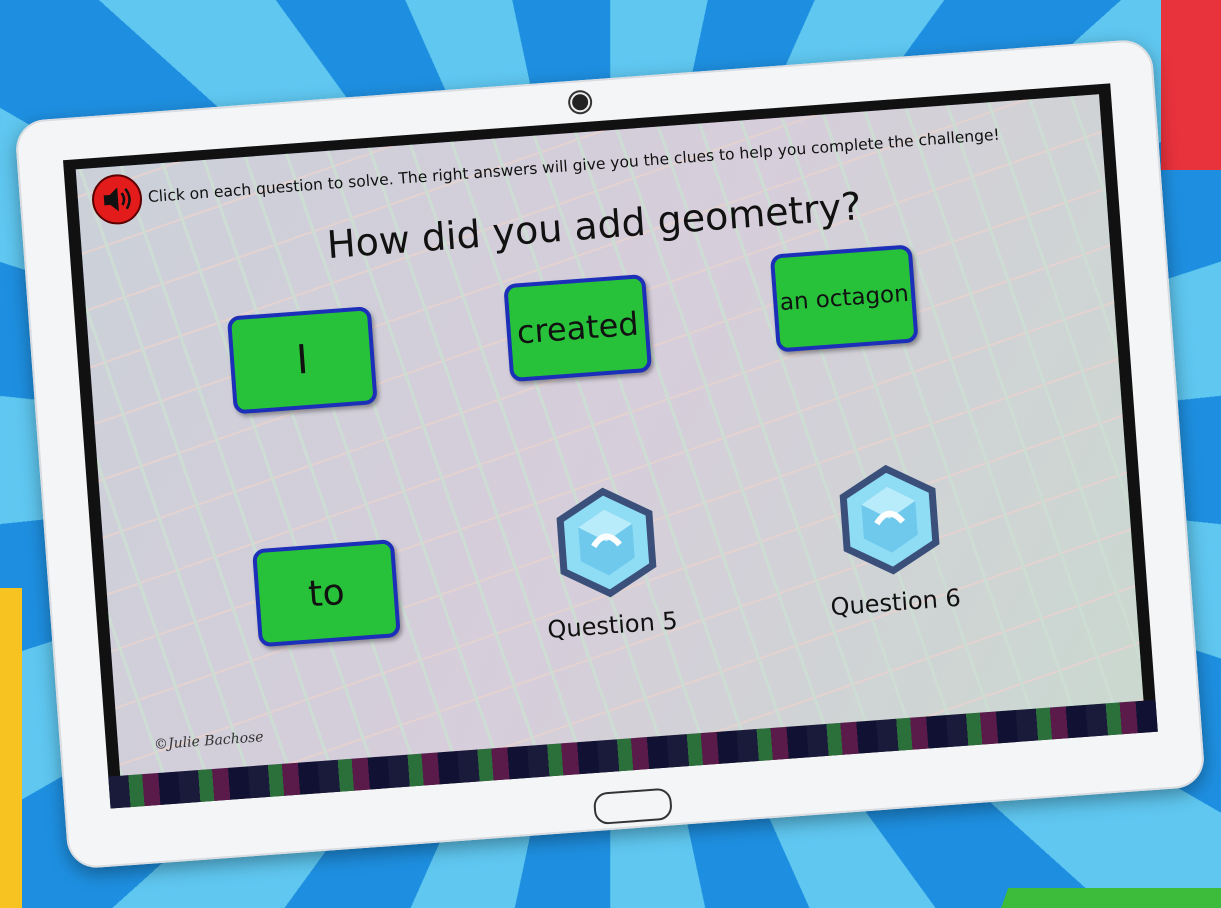 The image size is (1221, 908). I want to click on answer-label: to, so click(326, 593).